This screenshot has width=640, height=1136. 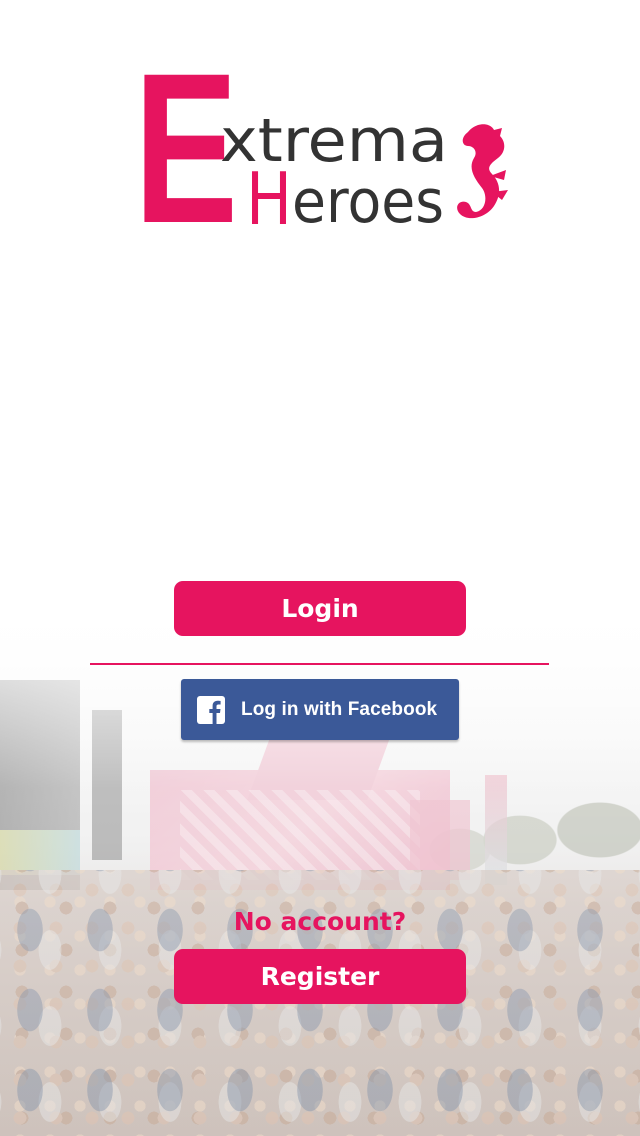 I want to click on facebook-button-label: Log in with Facebook, so click(x=339, y=709).